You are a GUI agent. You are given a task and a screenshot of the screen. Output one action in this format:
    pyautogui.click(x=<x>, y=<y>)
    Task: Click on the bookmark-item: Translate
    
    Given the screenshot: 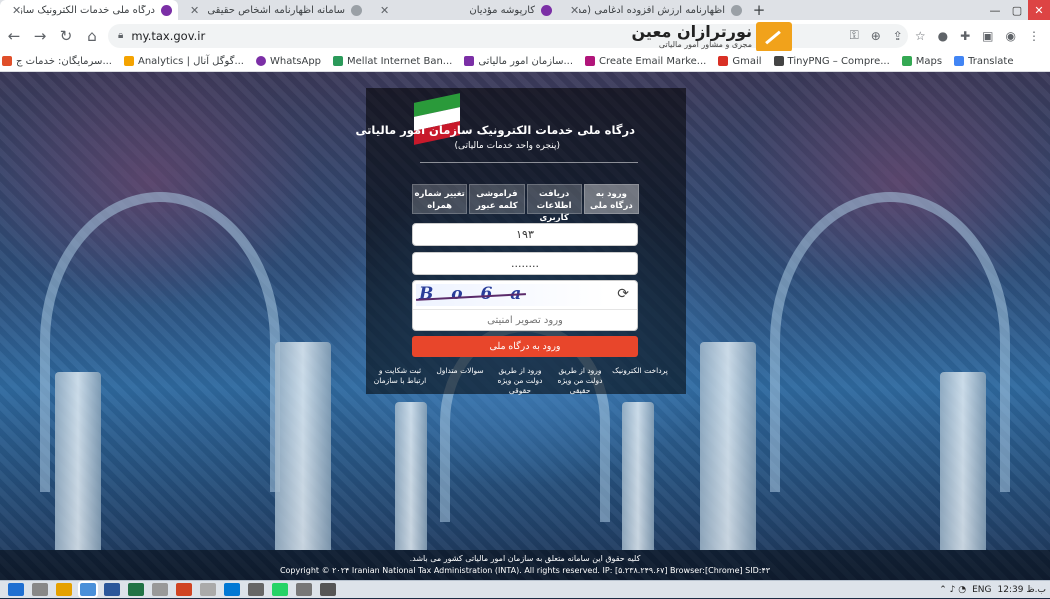 What is the action you would take?
    pyautogui.click(x=984, y=61)
    